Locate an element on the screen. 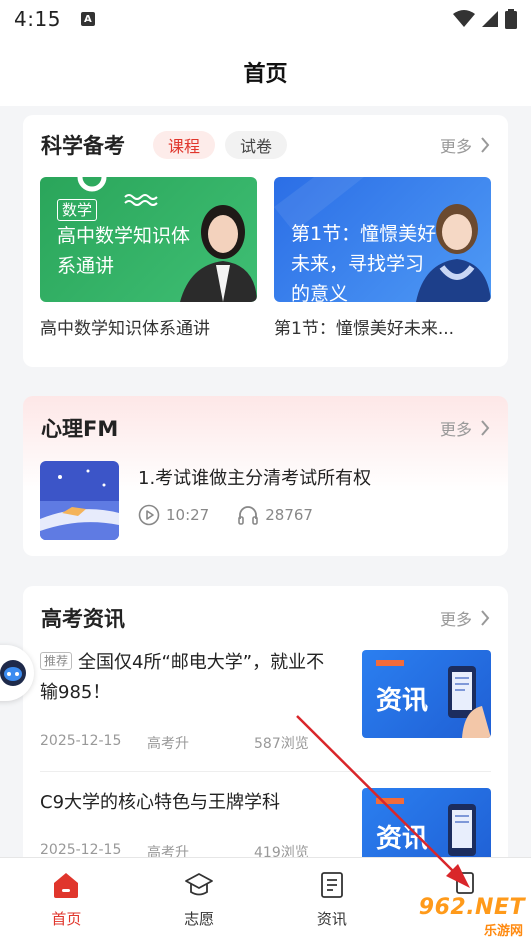 Image resolution: width=531 pixels, height=945 pixels. course-cover-math: 数学 高中数学知识体系通讲 is located at coordinates (148, 239).